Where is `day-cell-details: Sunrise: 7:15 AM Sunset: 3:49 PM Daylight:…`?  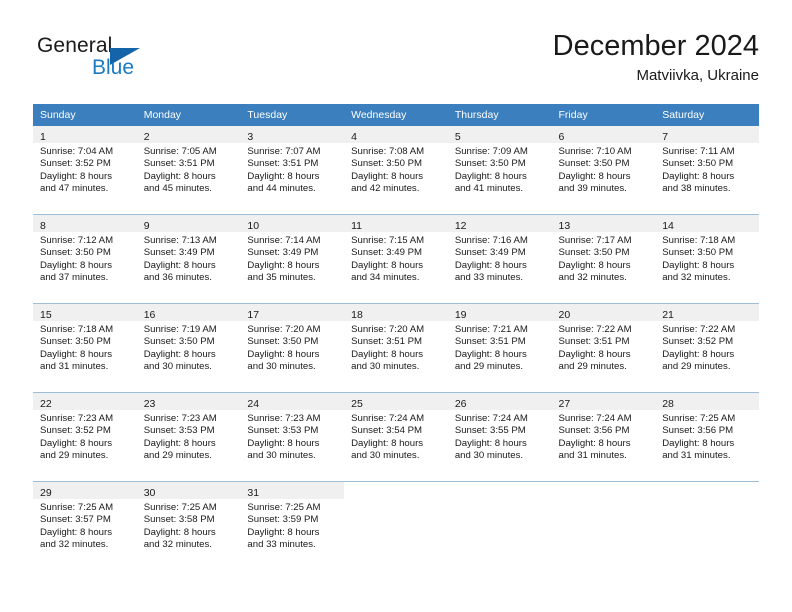 day-cell-details: Sunrise: 7:15 AM Sunset: 3:49 PM Daylight:… is located at coordinates (396, 258).